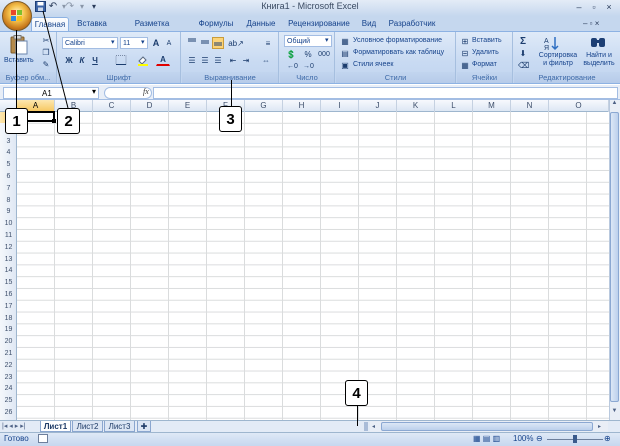  I want to click on fill-color-icon, so click(143, 60).